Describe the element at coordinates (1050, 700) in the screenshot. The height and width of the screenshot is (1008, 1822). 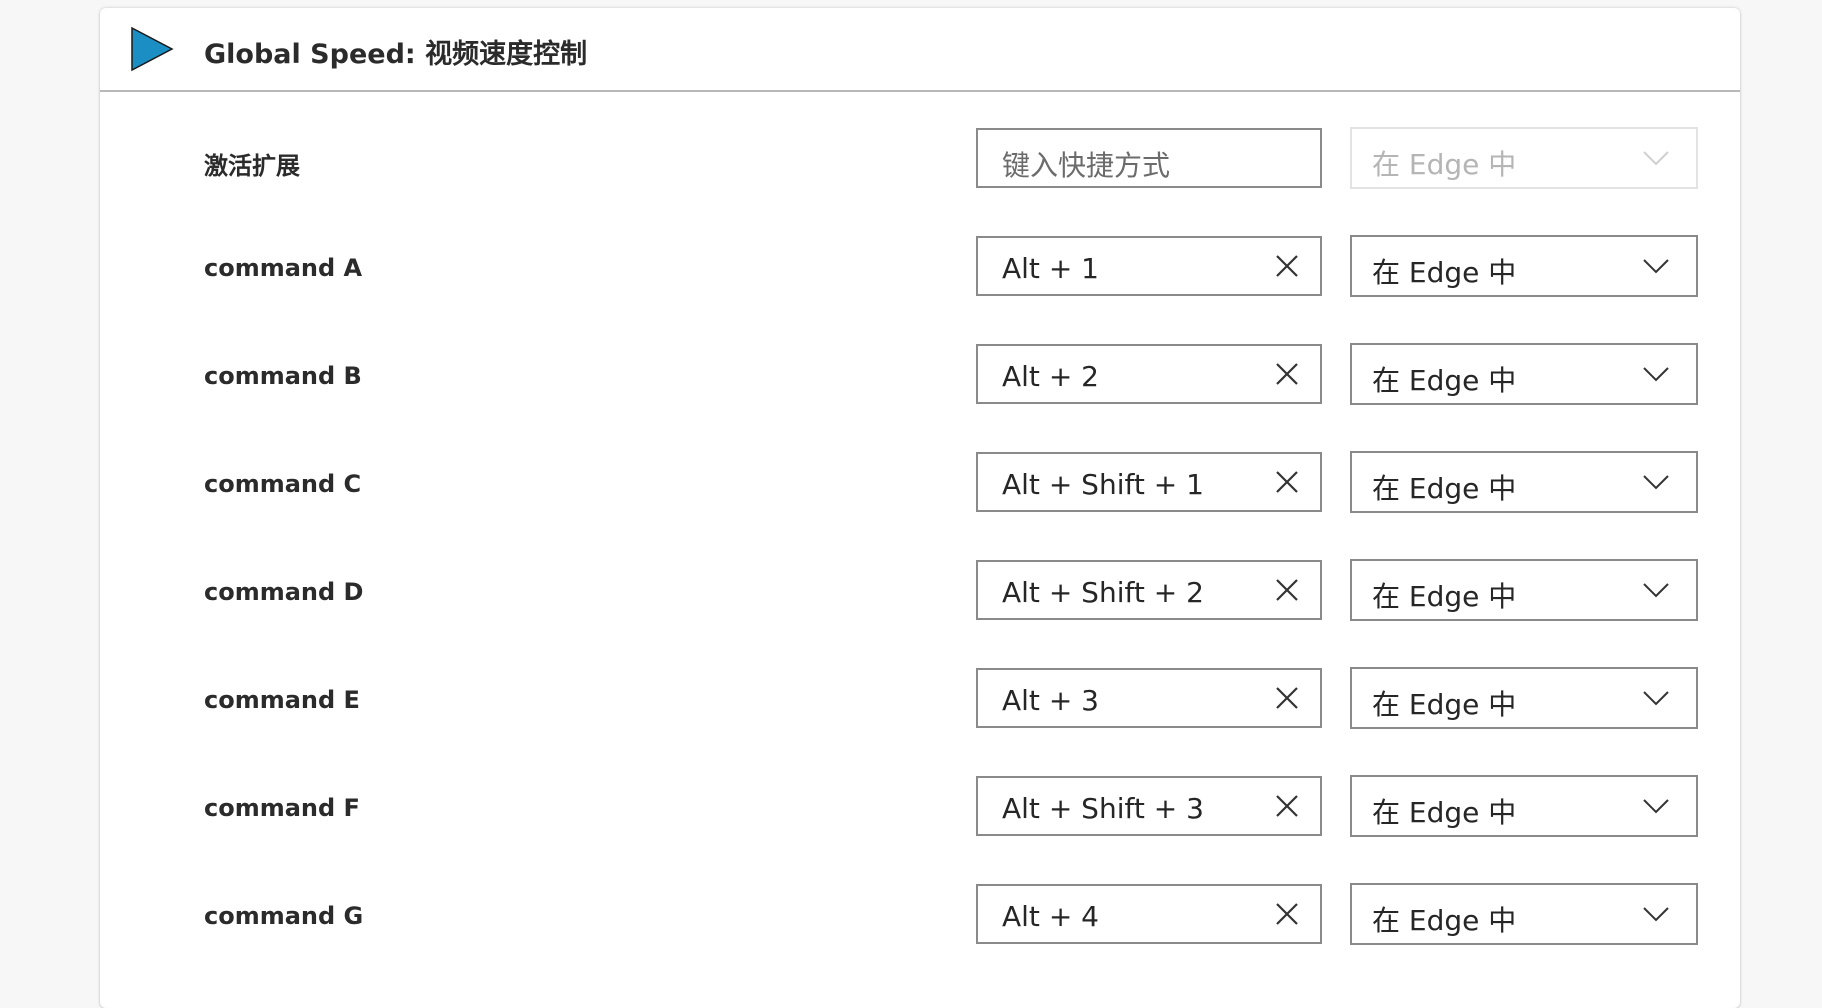
I see `shortcut-value: Alt + 3` at that location.